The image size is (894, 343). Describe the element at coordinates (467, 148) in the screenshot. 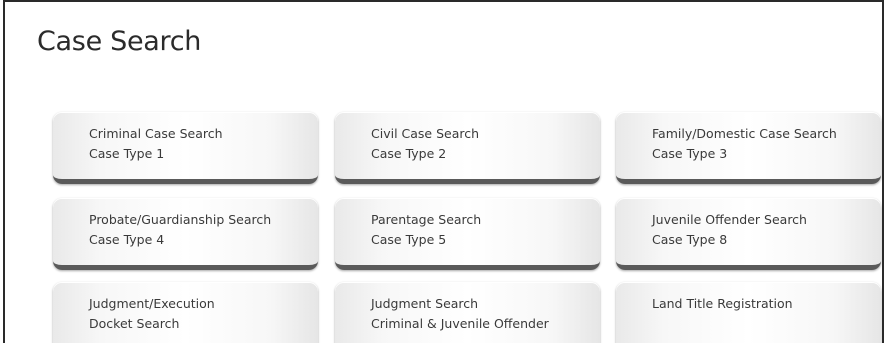

I see `civil-case-search-button: Civil Case Search Case Type 2` at that location.